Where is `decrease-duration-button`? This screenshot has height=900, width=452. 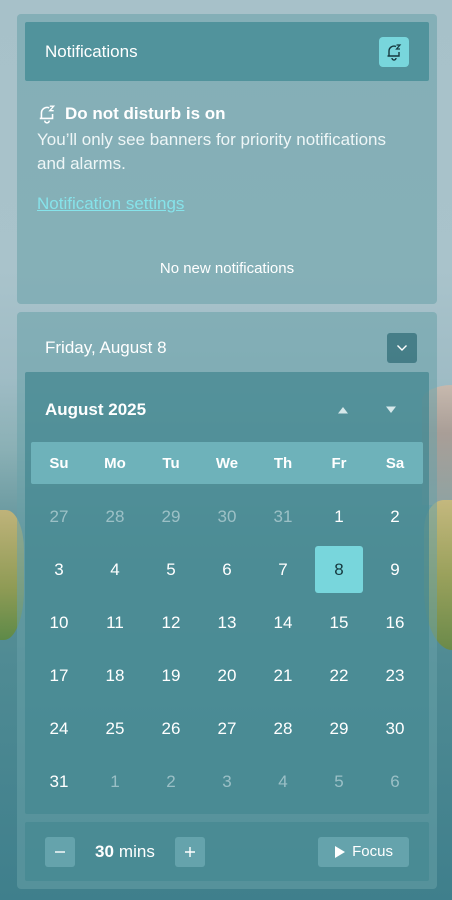
decrease-duration-button is located at coordinates (60, 851).